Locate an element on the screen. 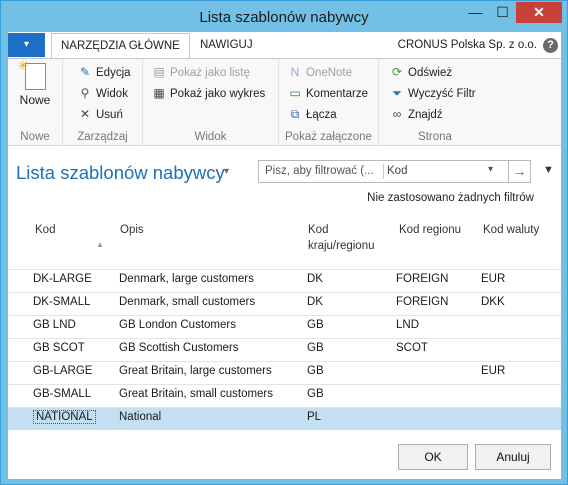  new-document-icon: ✳ is located at coordinates (32, 74).